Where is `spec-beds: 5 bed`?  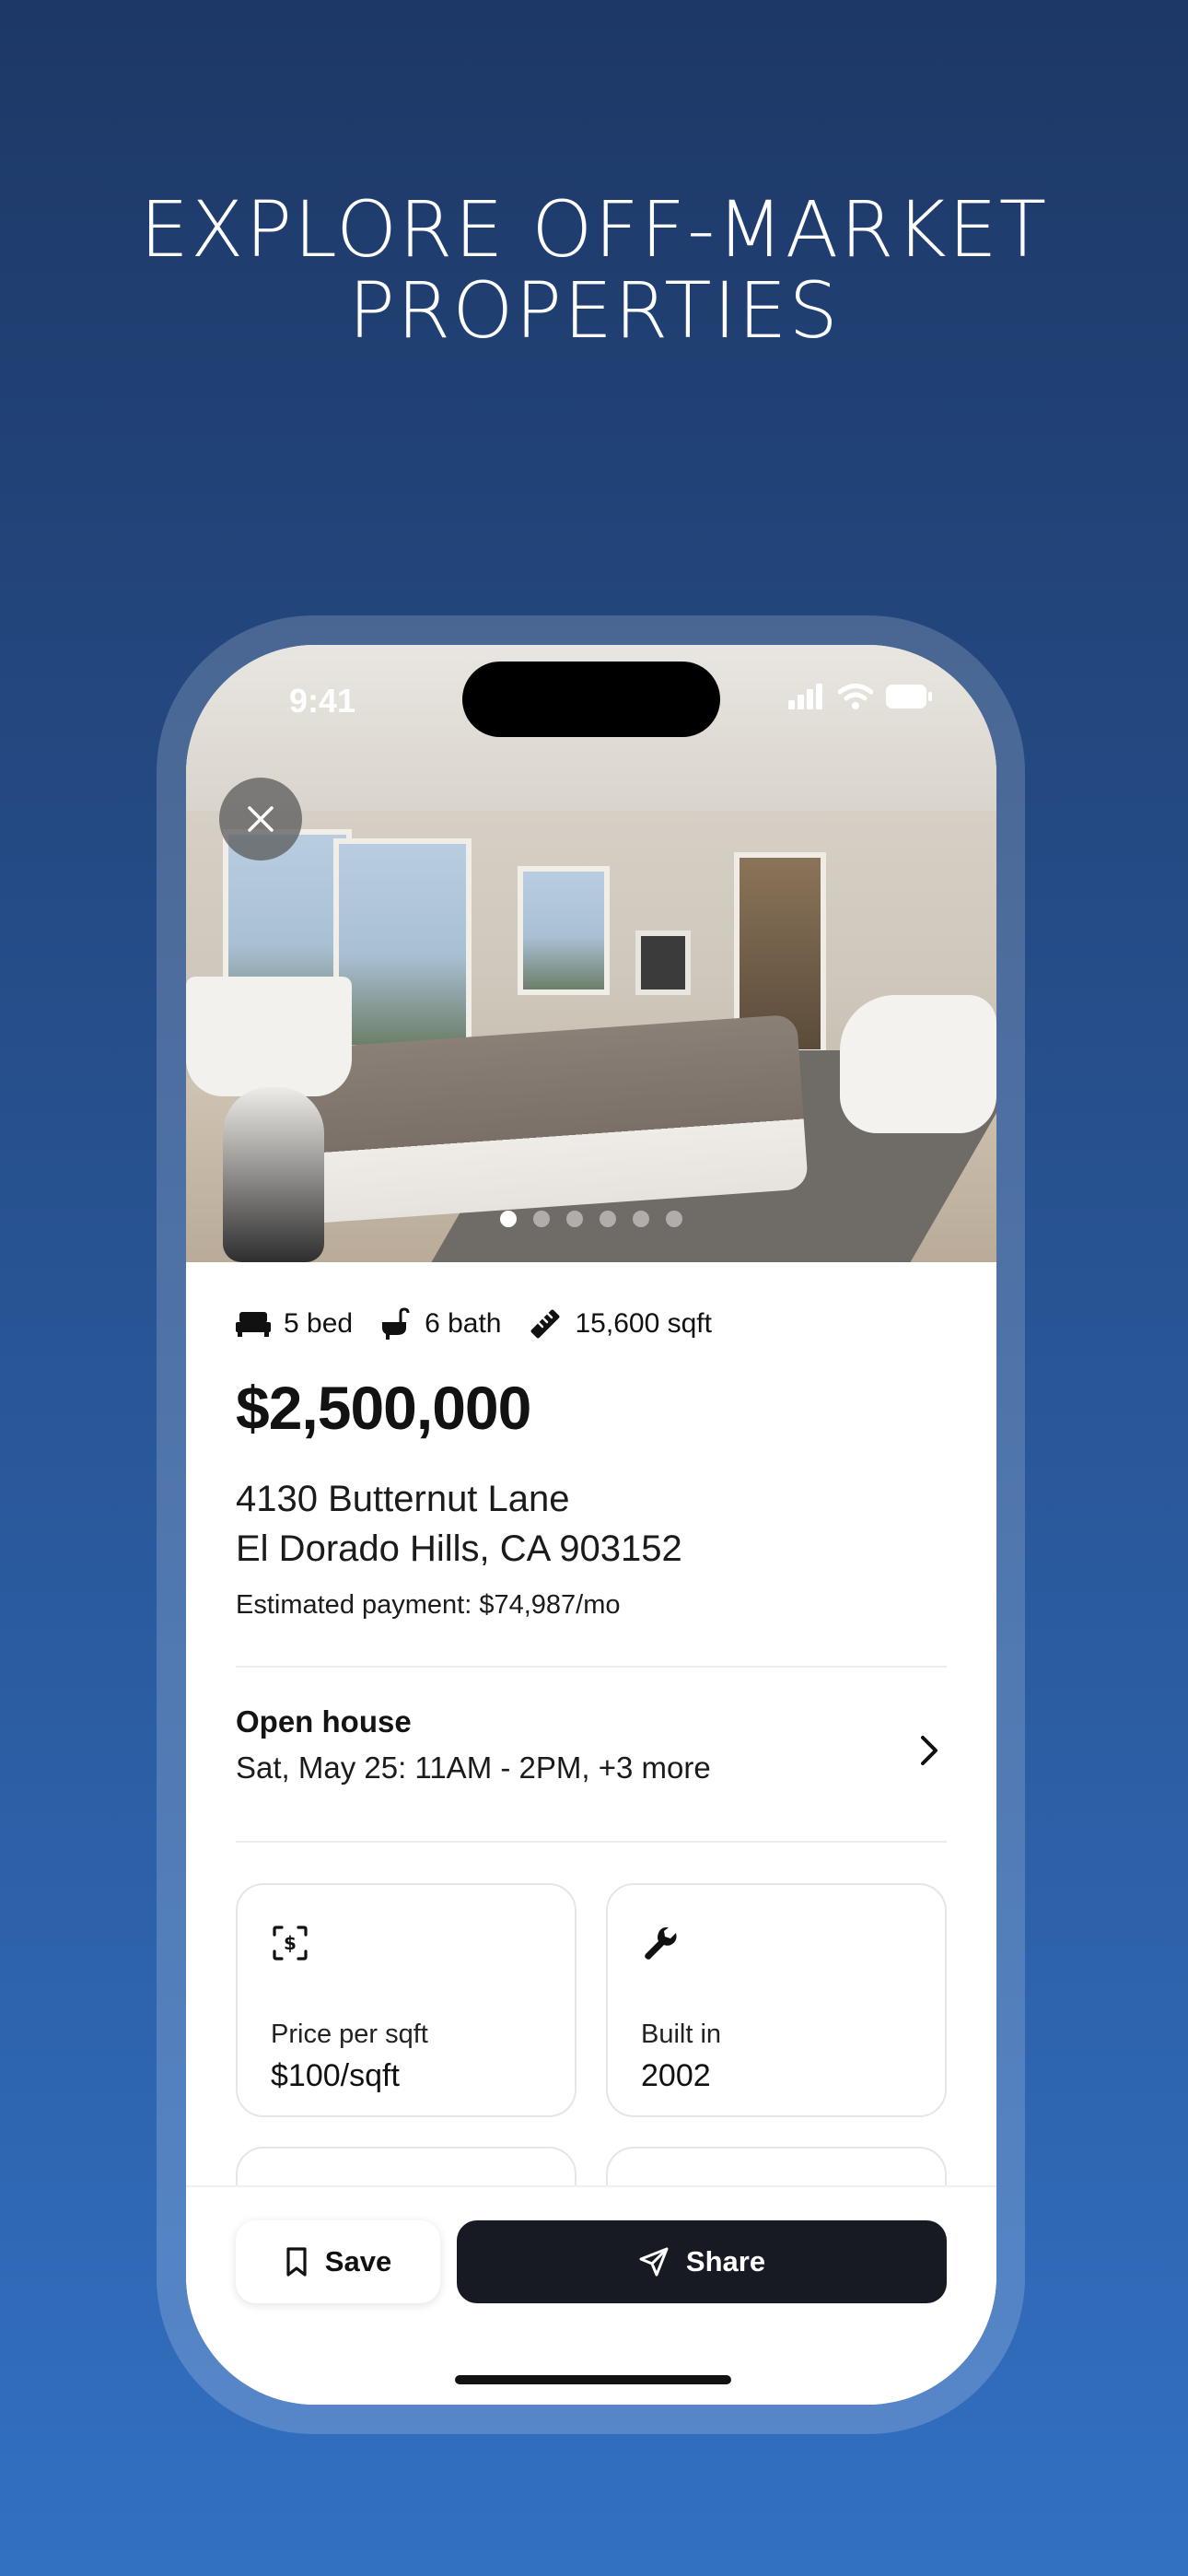 spec-beds: 5 bed is located at coordinates (294, 1324).